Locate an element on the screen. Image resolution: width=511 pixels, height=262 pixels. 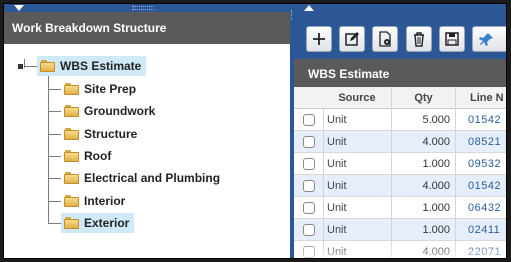
table-row: Unit 1.000 02411 is located at coordinates (400, 230).